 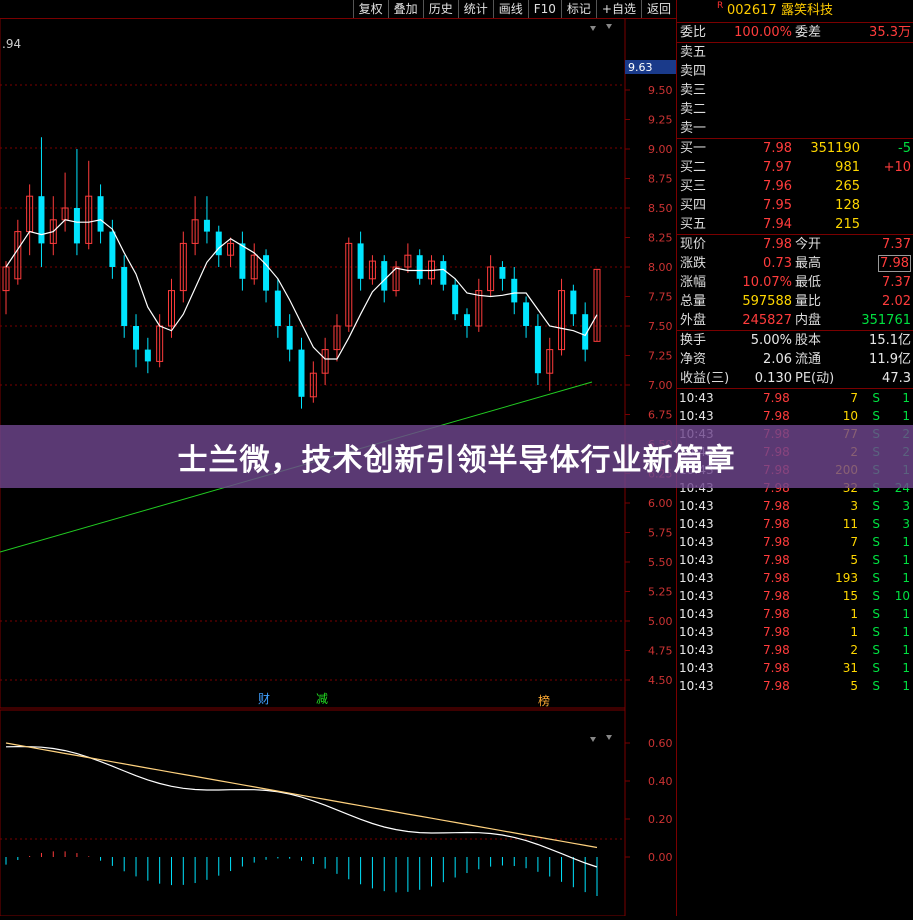 I want to click on webi-row: 委比 100.00% 委差 35.3万, so click(x=795, y=33).